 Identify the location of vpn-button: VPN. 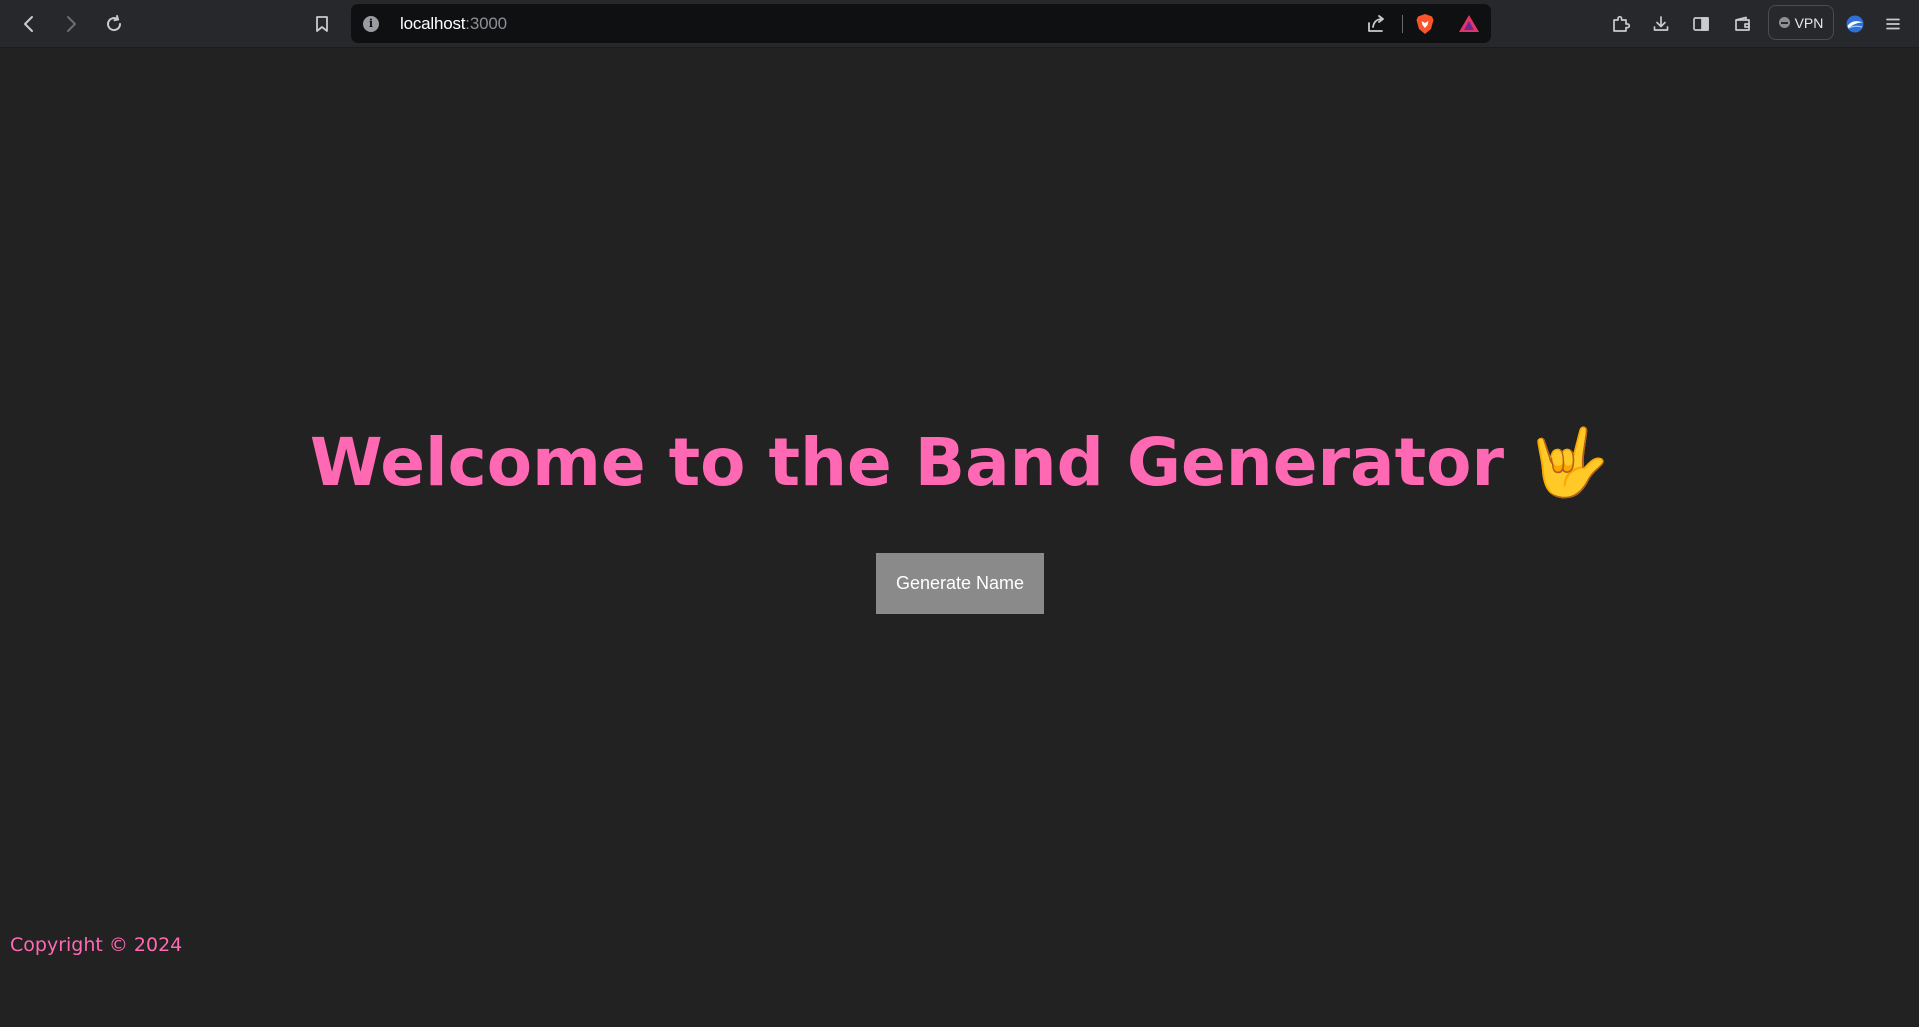
(1801, 22).